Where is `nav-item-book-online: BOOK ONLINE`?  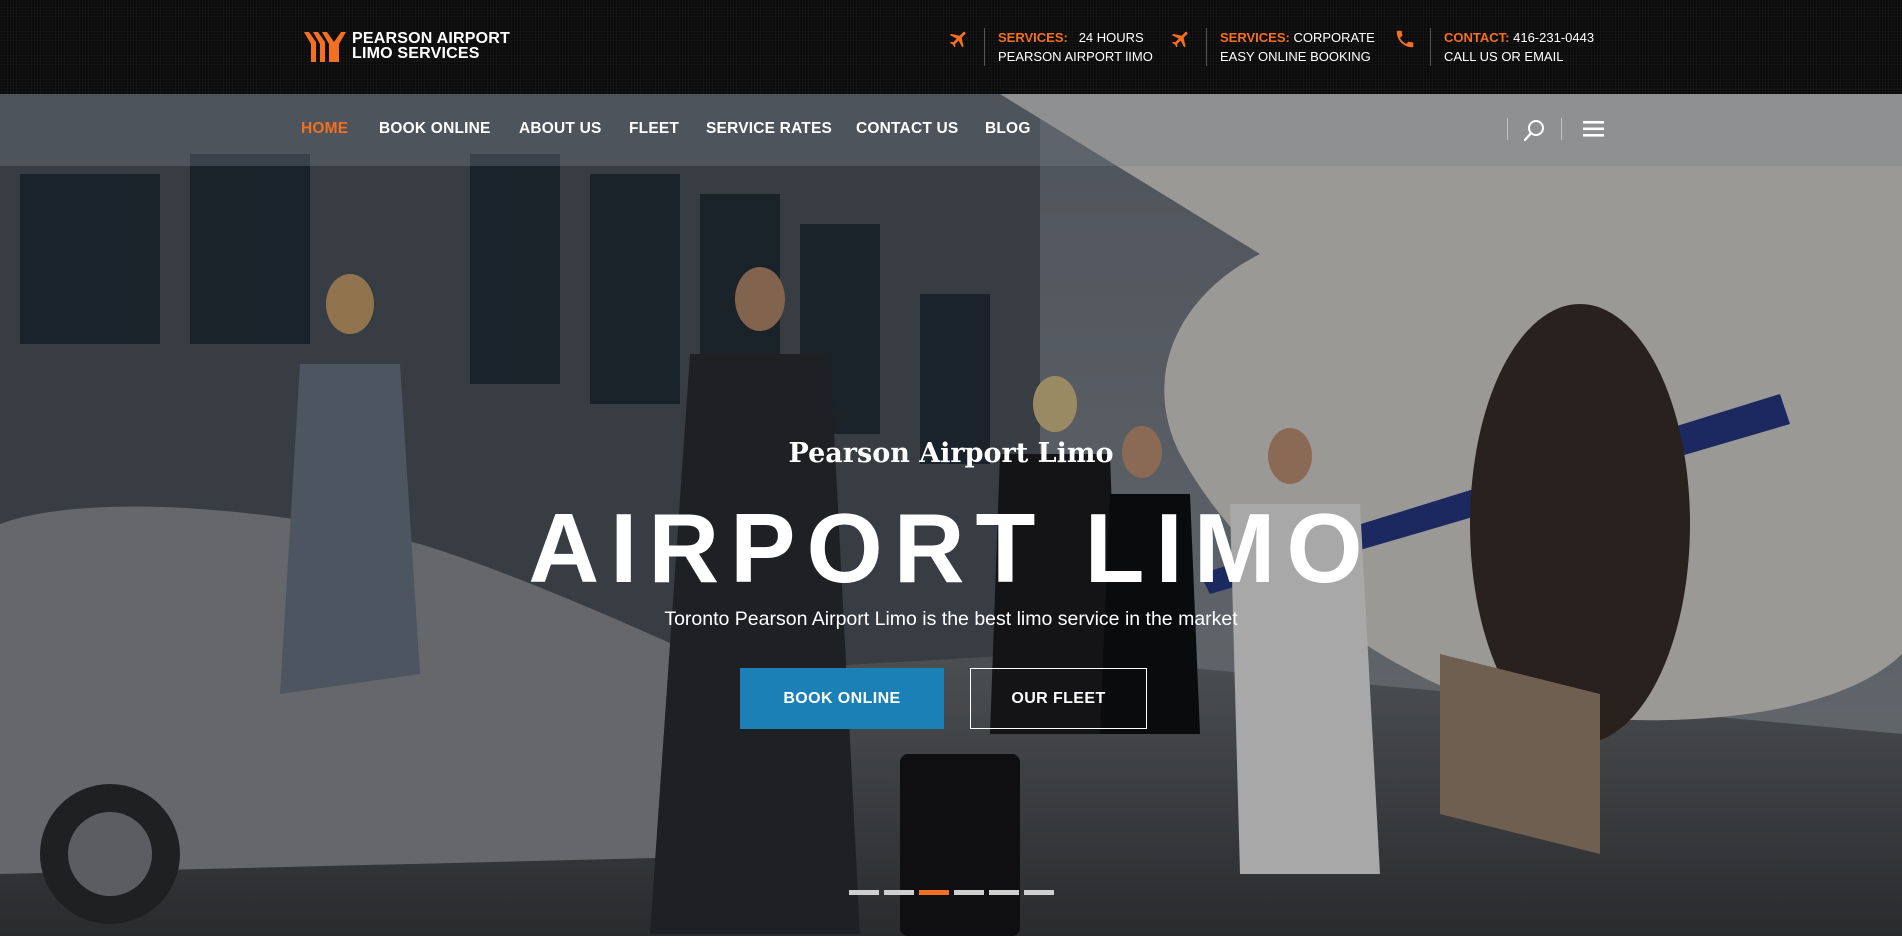 nav-item-book-online: BOOK ONLINE is located at coordinates (435, 129).